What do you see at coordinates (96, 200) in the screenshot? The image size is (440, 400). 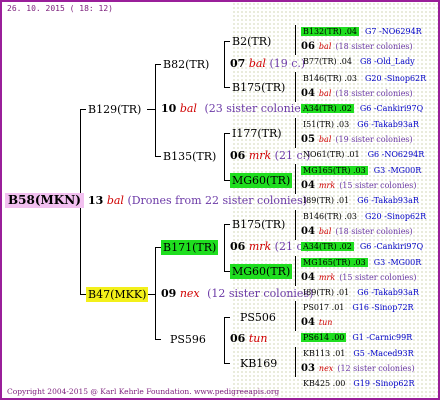 I see `generation-number: 13` at bounding box center [96, 200].